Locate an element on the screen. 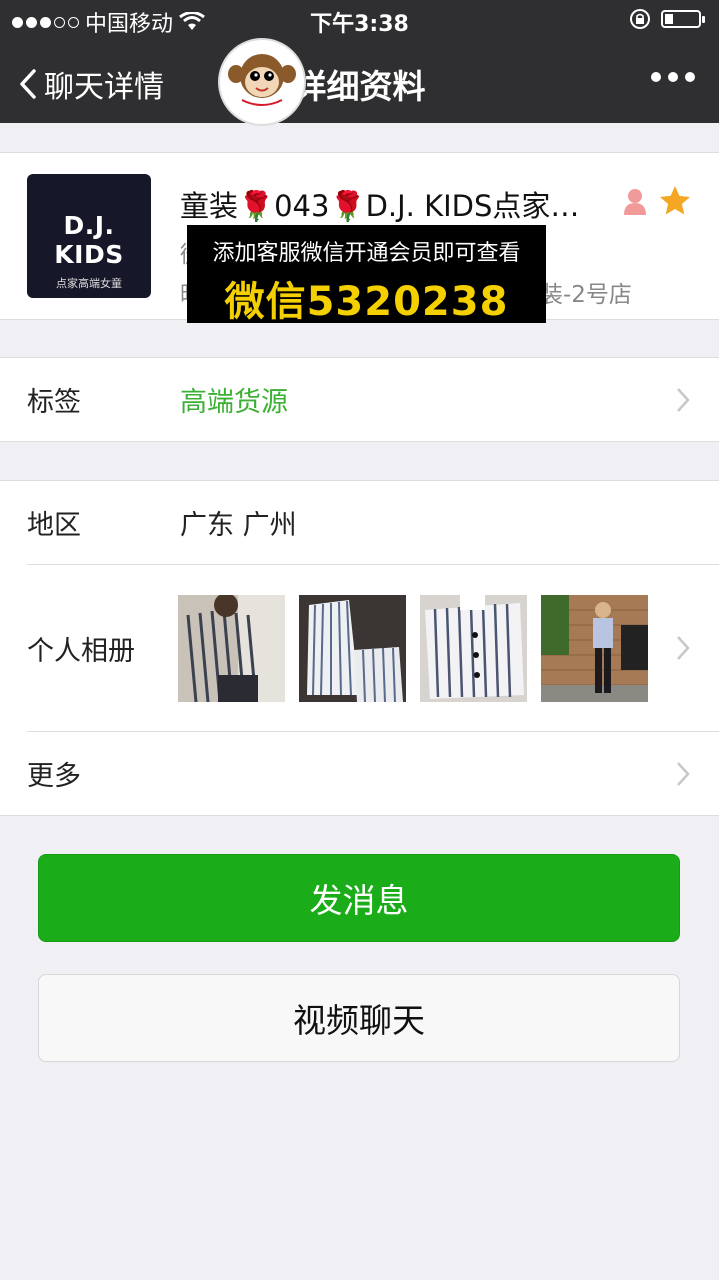 This screenshot has width=719, height=1280. album-row: 个人相册 is located at coordinates (359, 648).